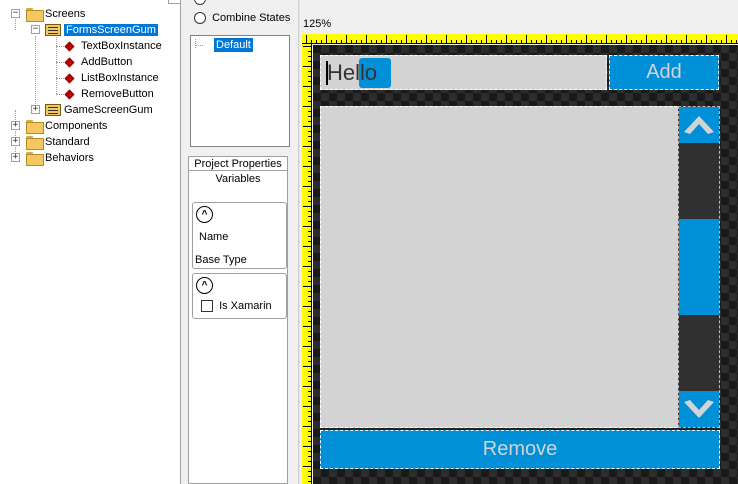  What do you see at coordinates (50, 142) in the screenshot?
I see `tree-item-standard: + Standard` at bounding box center [50, 142].